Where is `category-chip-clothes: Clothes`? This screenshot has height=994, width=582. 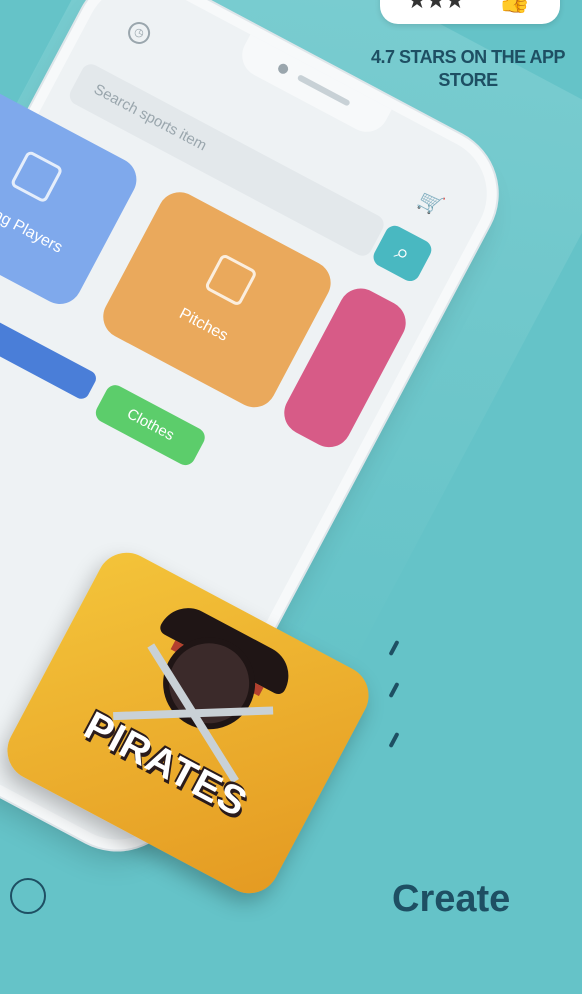
category-chip-clothes: Clothes is located at coordinates (150, 425).